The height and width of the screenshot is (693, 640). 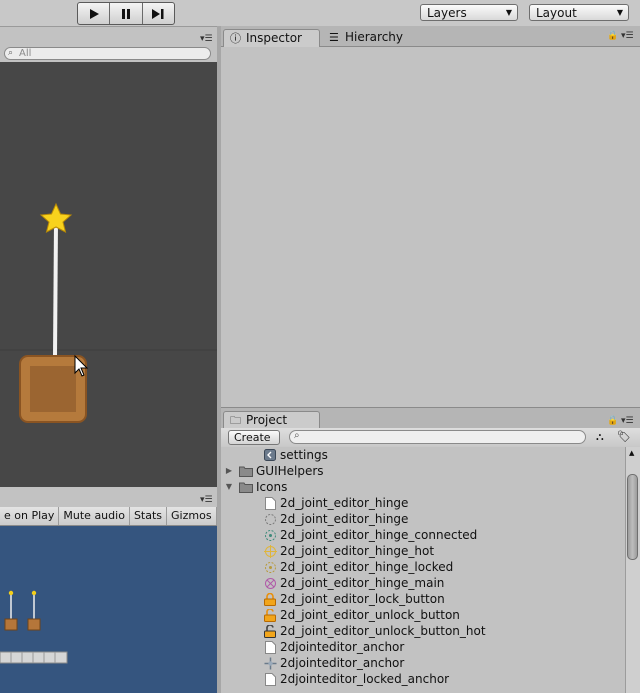 I want to click on tree-item-label: 2d_joint_editor_lock_button, so click(x=362, y=599).